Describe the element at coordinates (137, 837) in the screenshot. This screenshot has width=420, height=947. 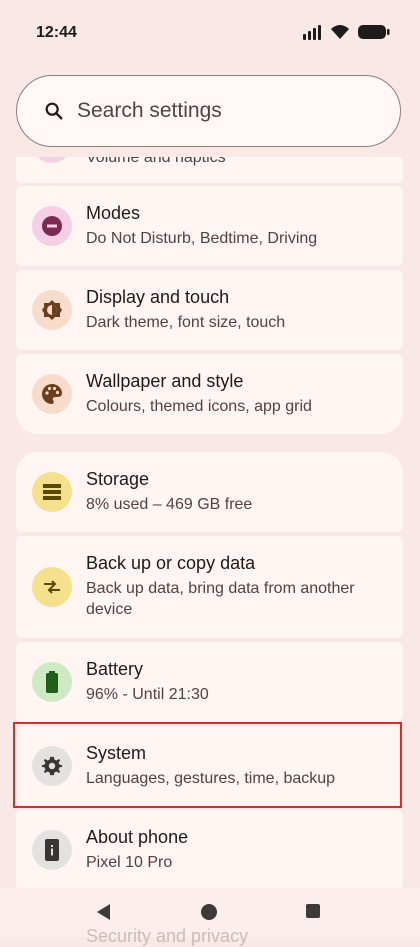
I see `item-title: About phone` at that location.